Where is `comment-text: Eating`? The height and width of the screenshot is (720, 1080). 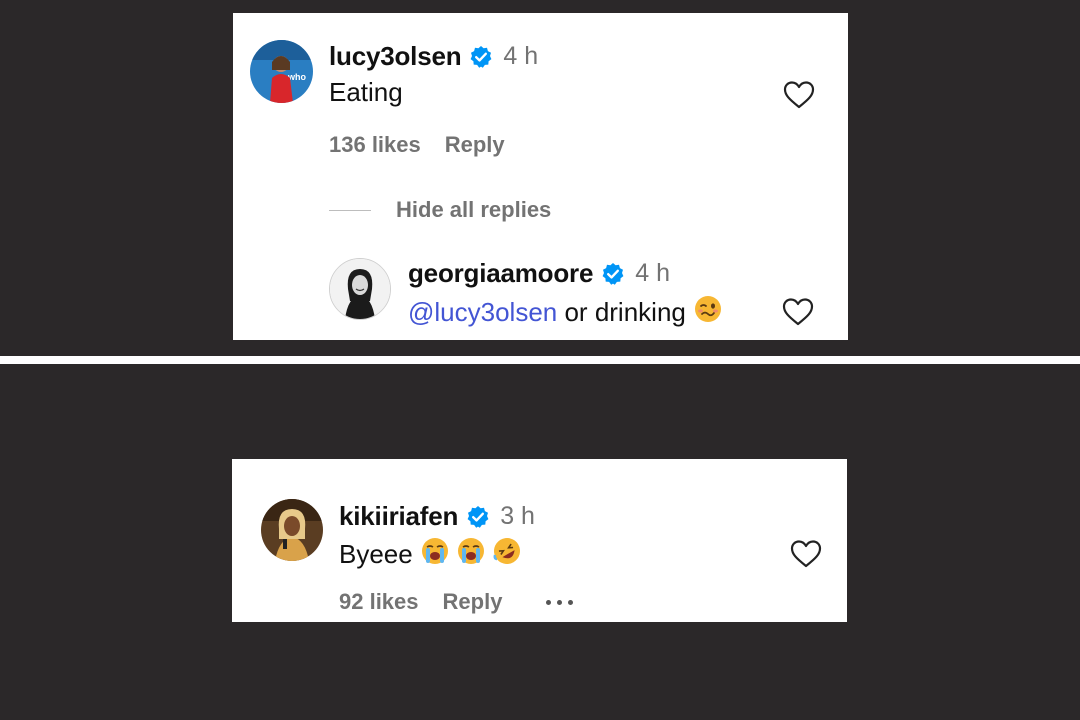
comment-text: Eating is located at coordinates (366, 92).